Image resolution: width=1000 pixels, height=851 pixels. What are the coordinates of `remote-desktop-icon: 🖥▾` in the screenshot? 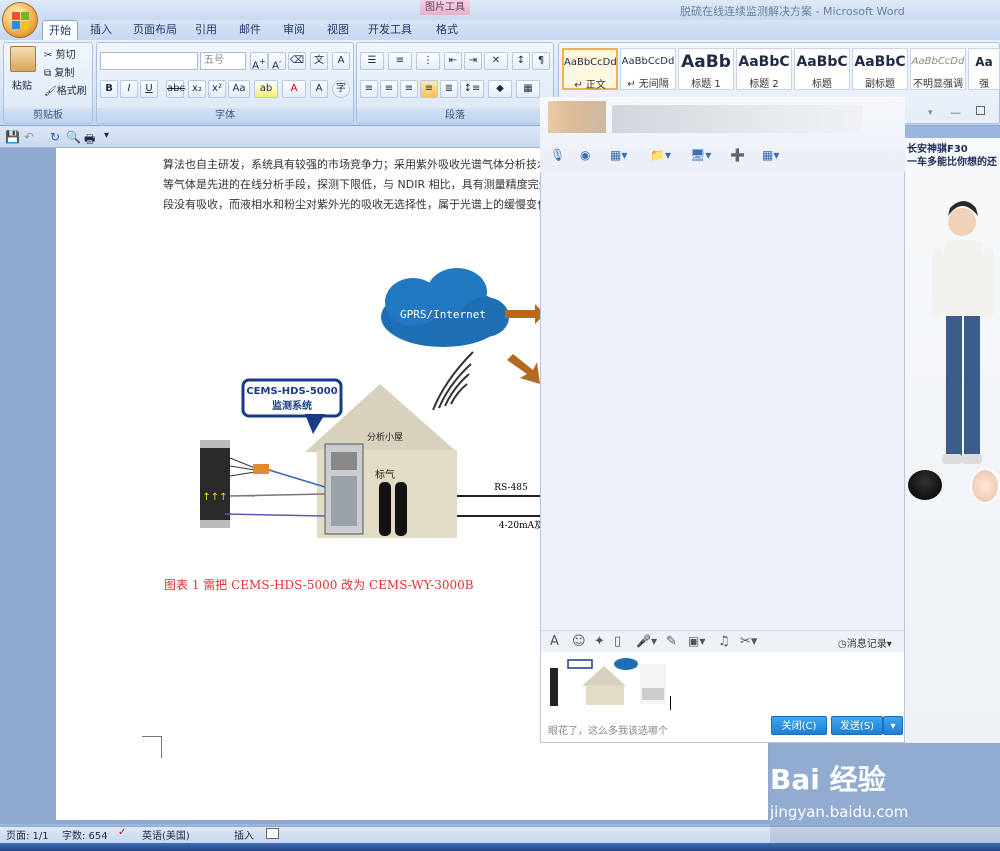 It's located at (700, 155).